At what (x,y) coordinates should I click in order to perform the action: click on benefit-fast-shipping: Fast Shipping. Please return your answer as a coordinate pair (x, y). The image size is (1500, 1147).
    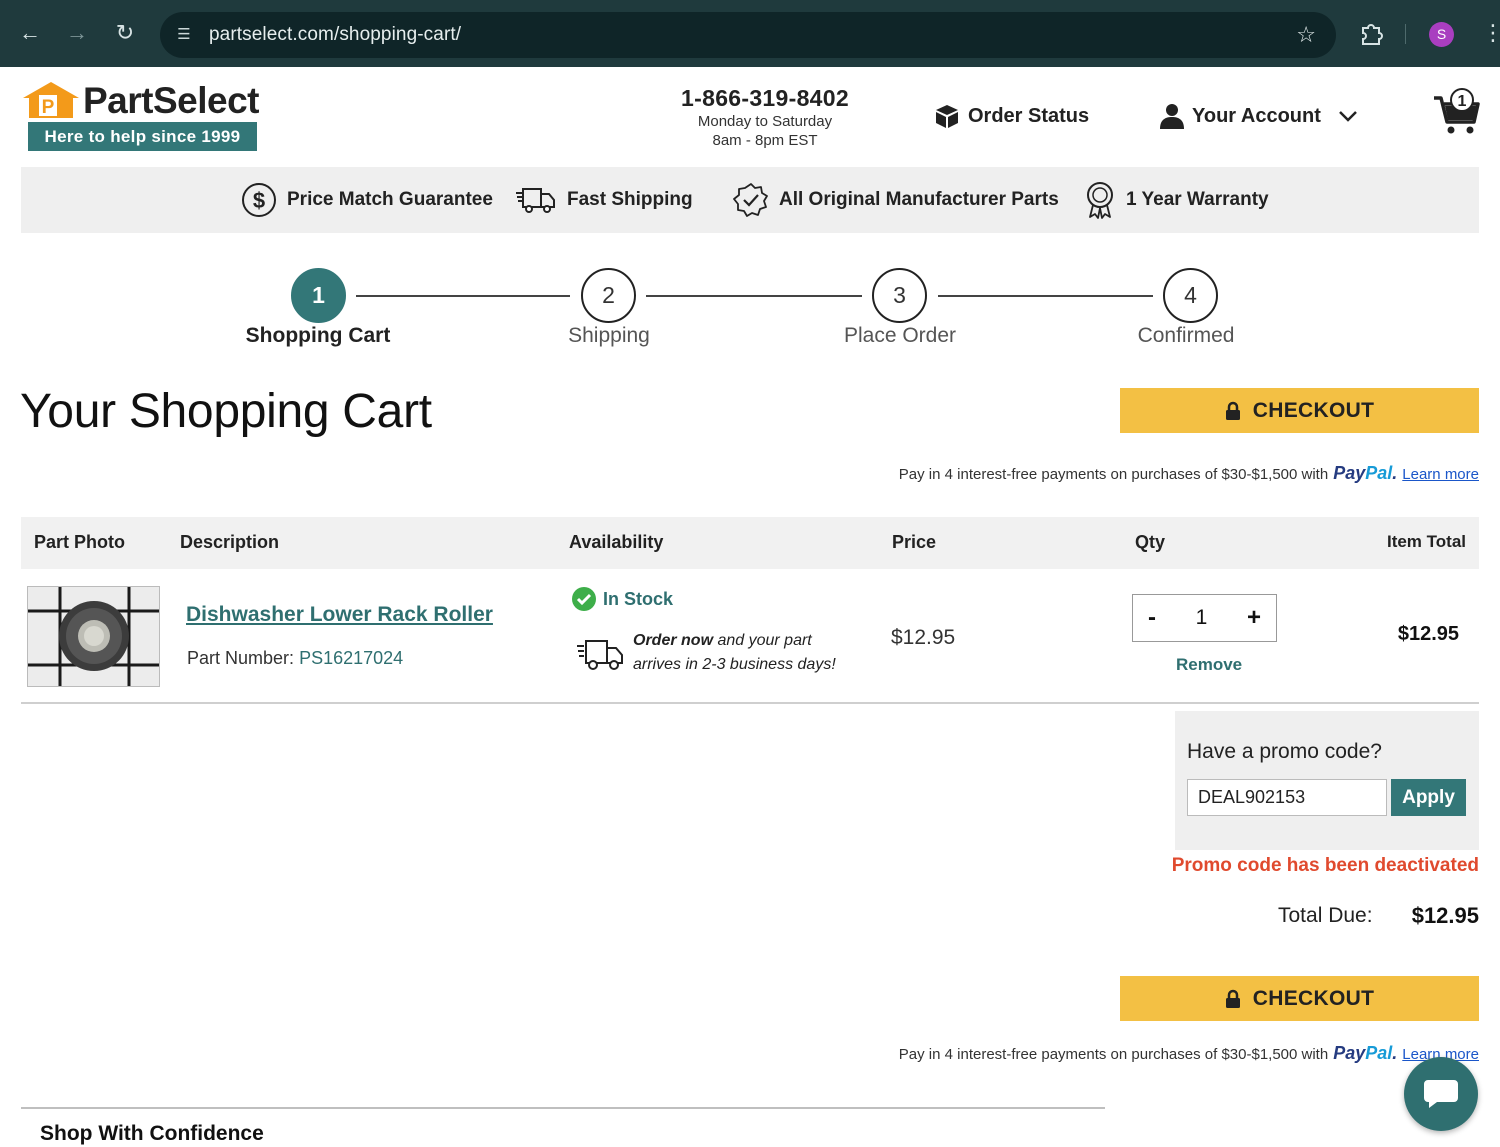
    Looking at the image, I should click on (604, 200).